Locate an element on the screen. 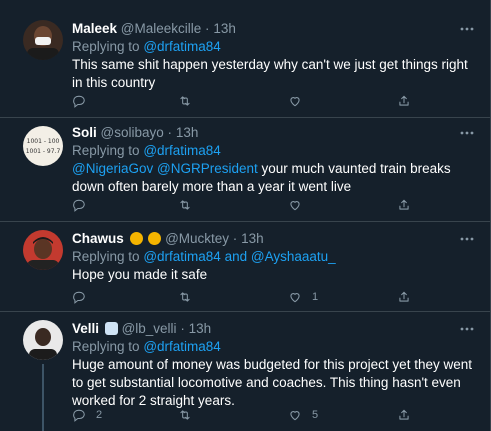 The height and width of the screenshot is (431, 491). display-name: Soli is located at coordinates (84, 132).